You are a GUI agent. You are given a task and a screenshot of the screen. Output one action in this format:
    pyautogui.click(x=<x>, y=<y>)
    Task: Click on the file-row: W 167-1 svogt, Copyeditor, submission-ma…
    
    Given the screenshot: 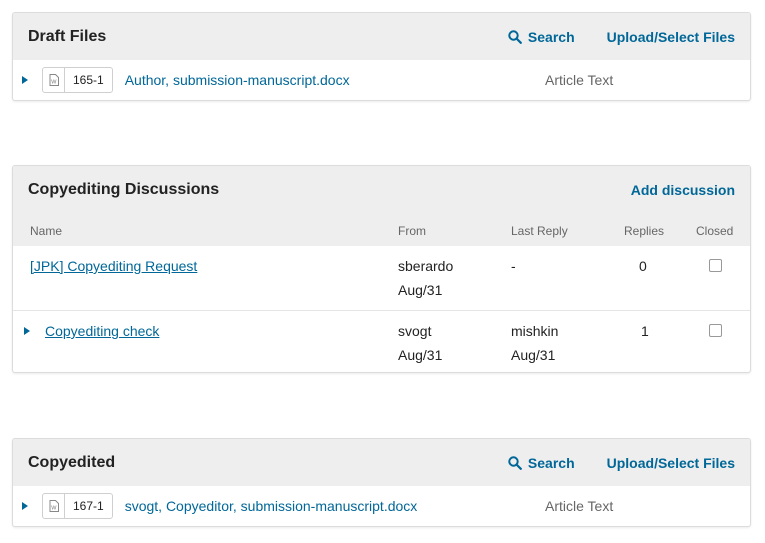 What is the action you would take?
    pyautogui.click(x=381, y=506)
    